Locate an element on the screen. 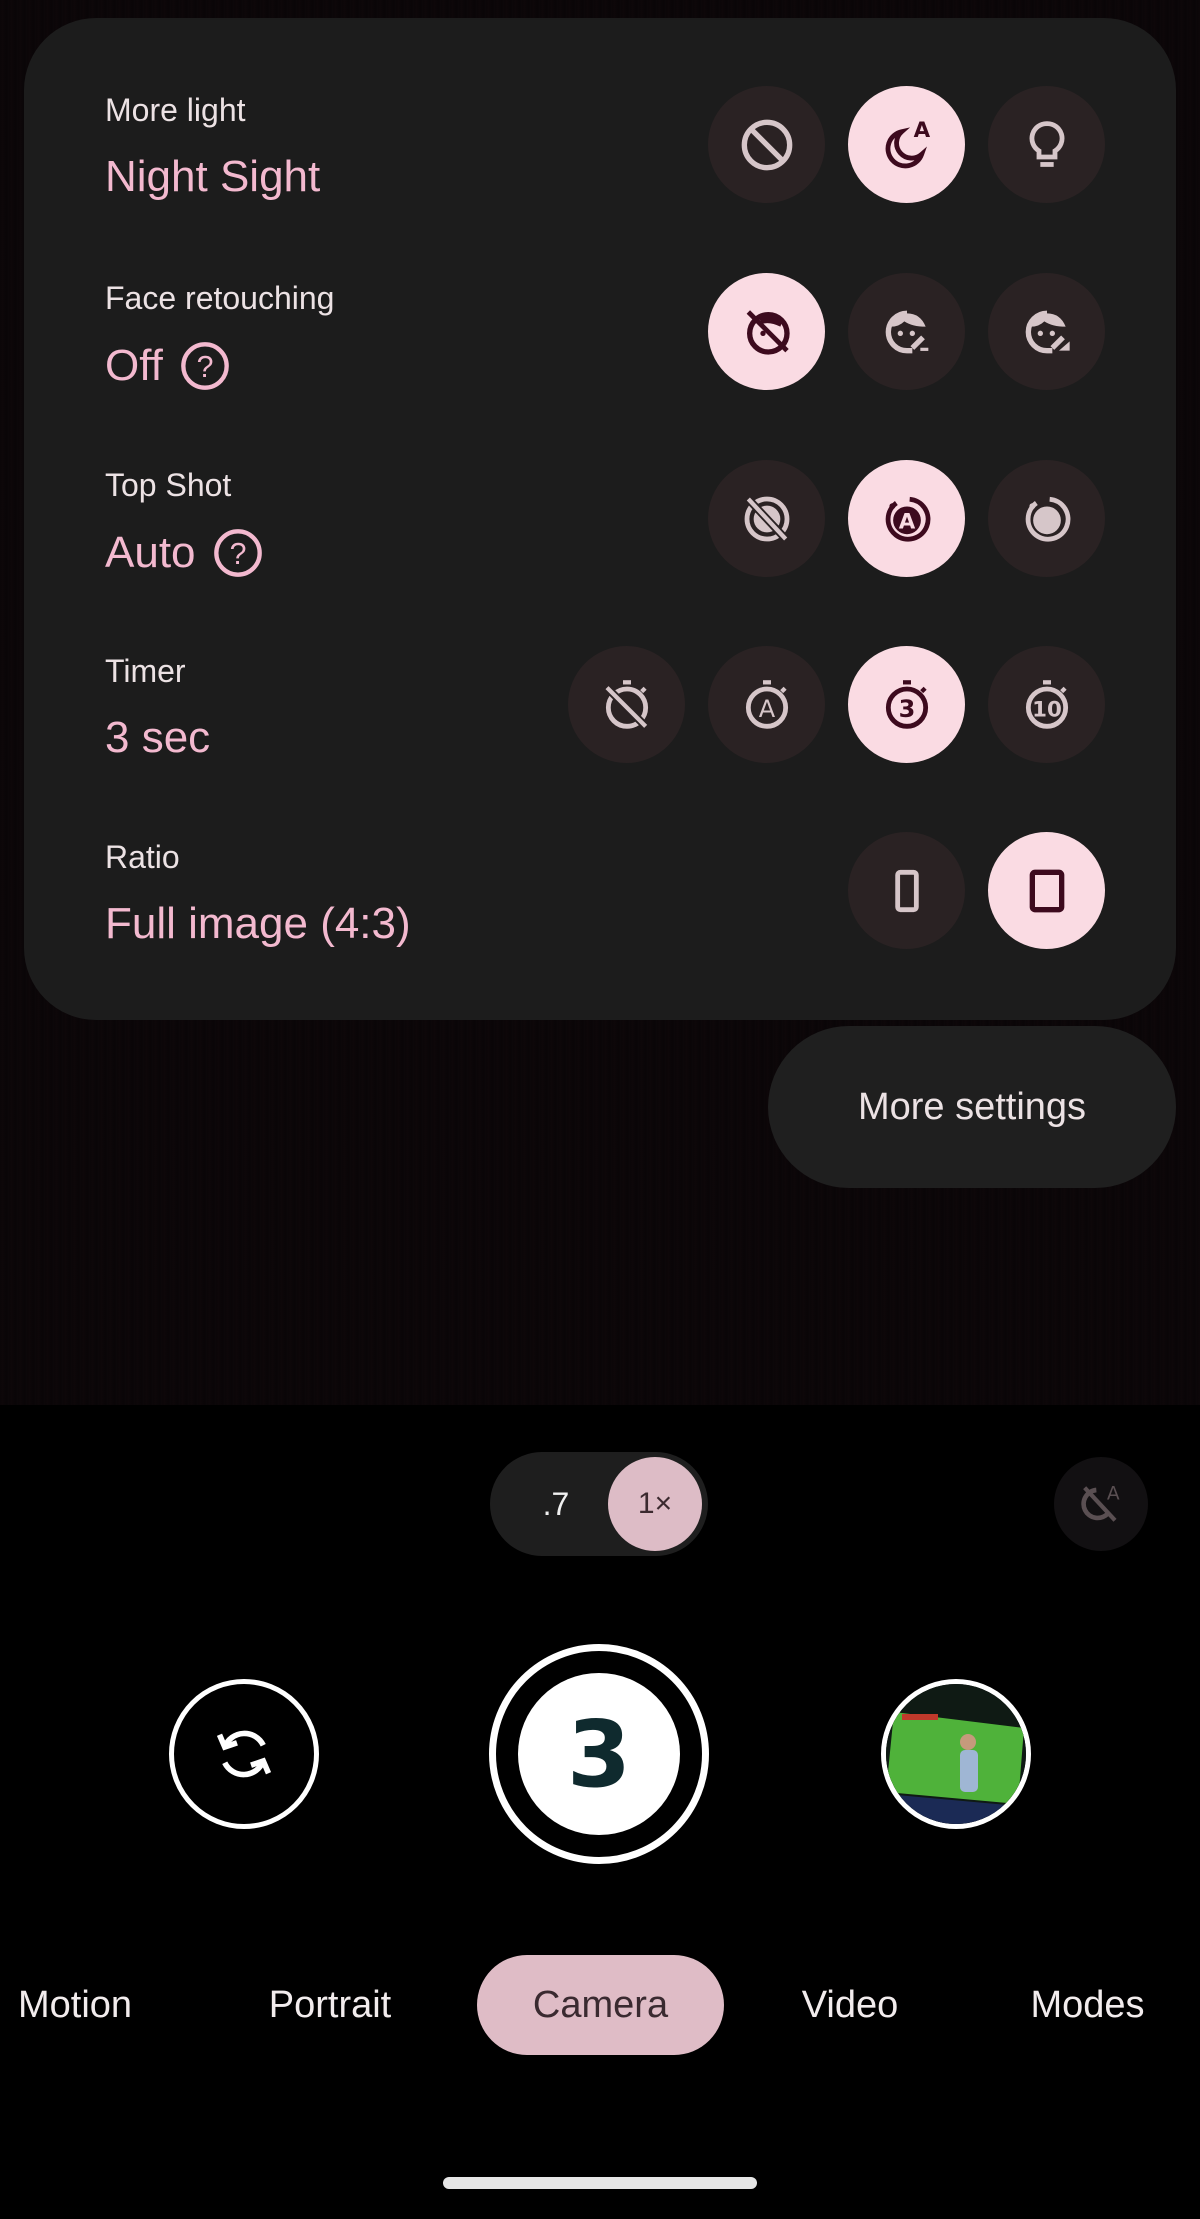 The image size is (1200, 2219). mode-tab-motion: Motion is located at coordinates (75, 2005).